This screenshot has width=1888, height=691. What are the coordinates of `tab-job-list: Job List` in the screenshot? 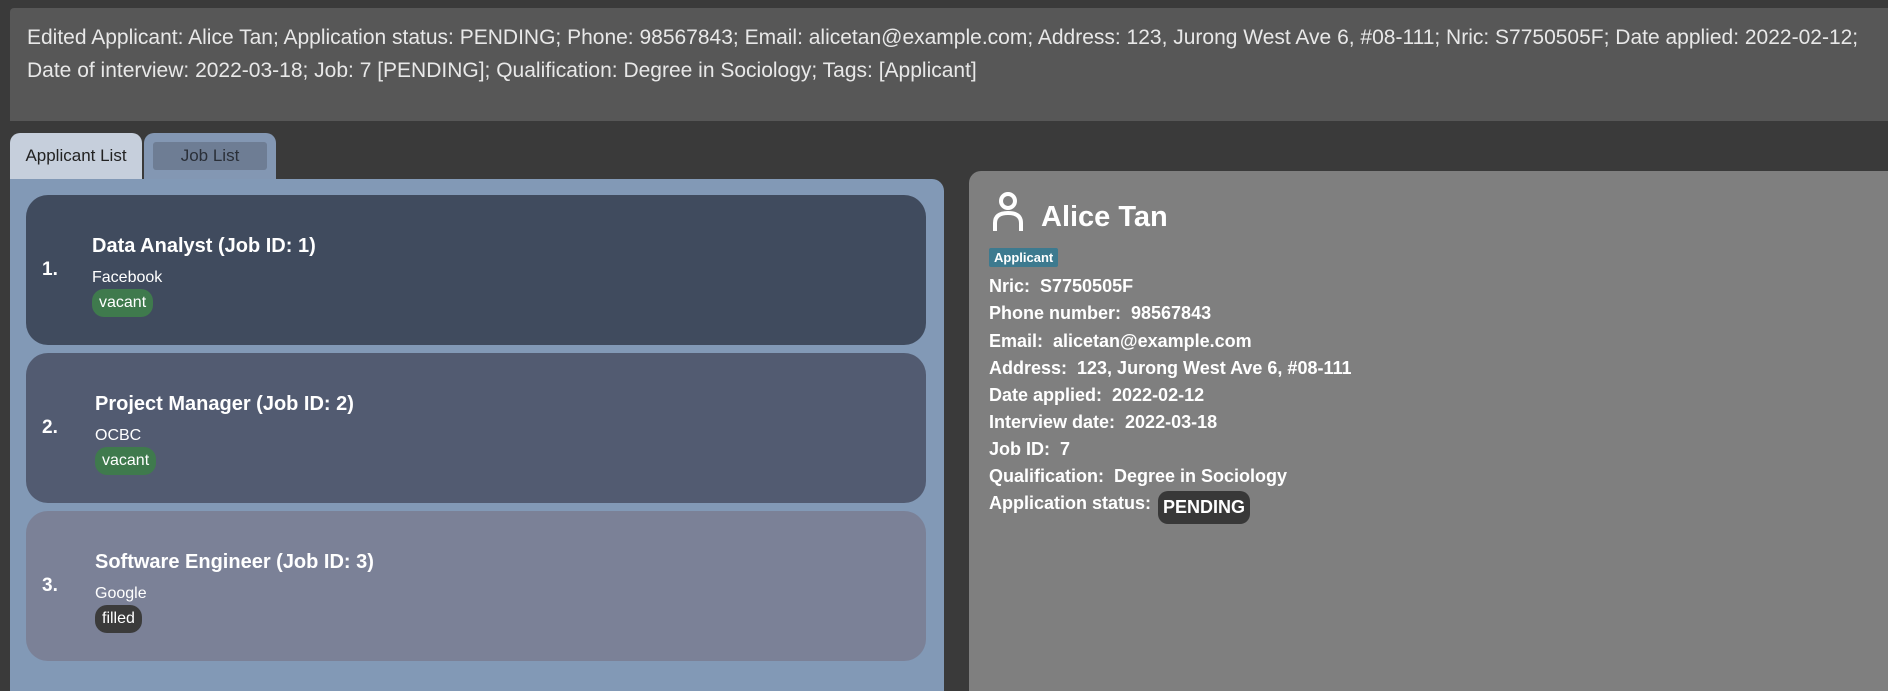 It's located at (210, 156).